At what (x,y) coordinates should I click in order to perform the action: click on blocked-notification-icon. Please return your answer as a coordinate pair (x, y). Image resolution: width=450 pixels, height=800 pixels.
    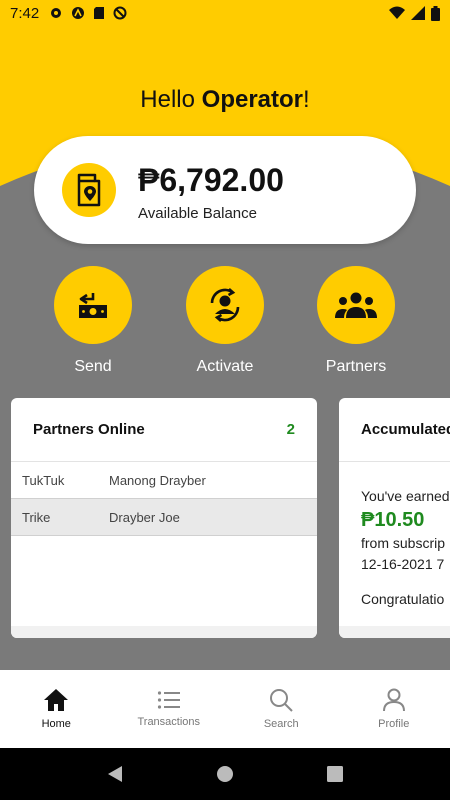
    Looking at the image, I should click on (120, 13).